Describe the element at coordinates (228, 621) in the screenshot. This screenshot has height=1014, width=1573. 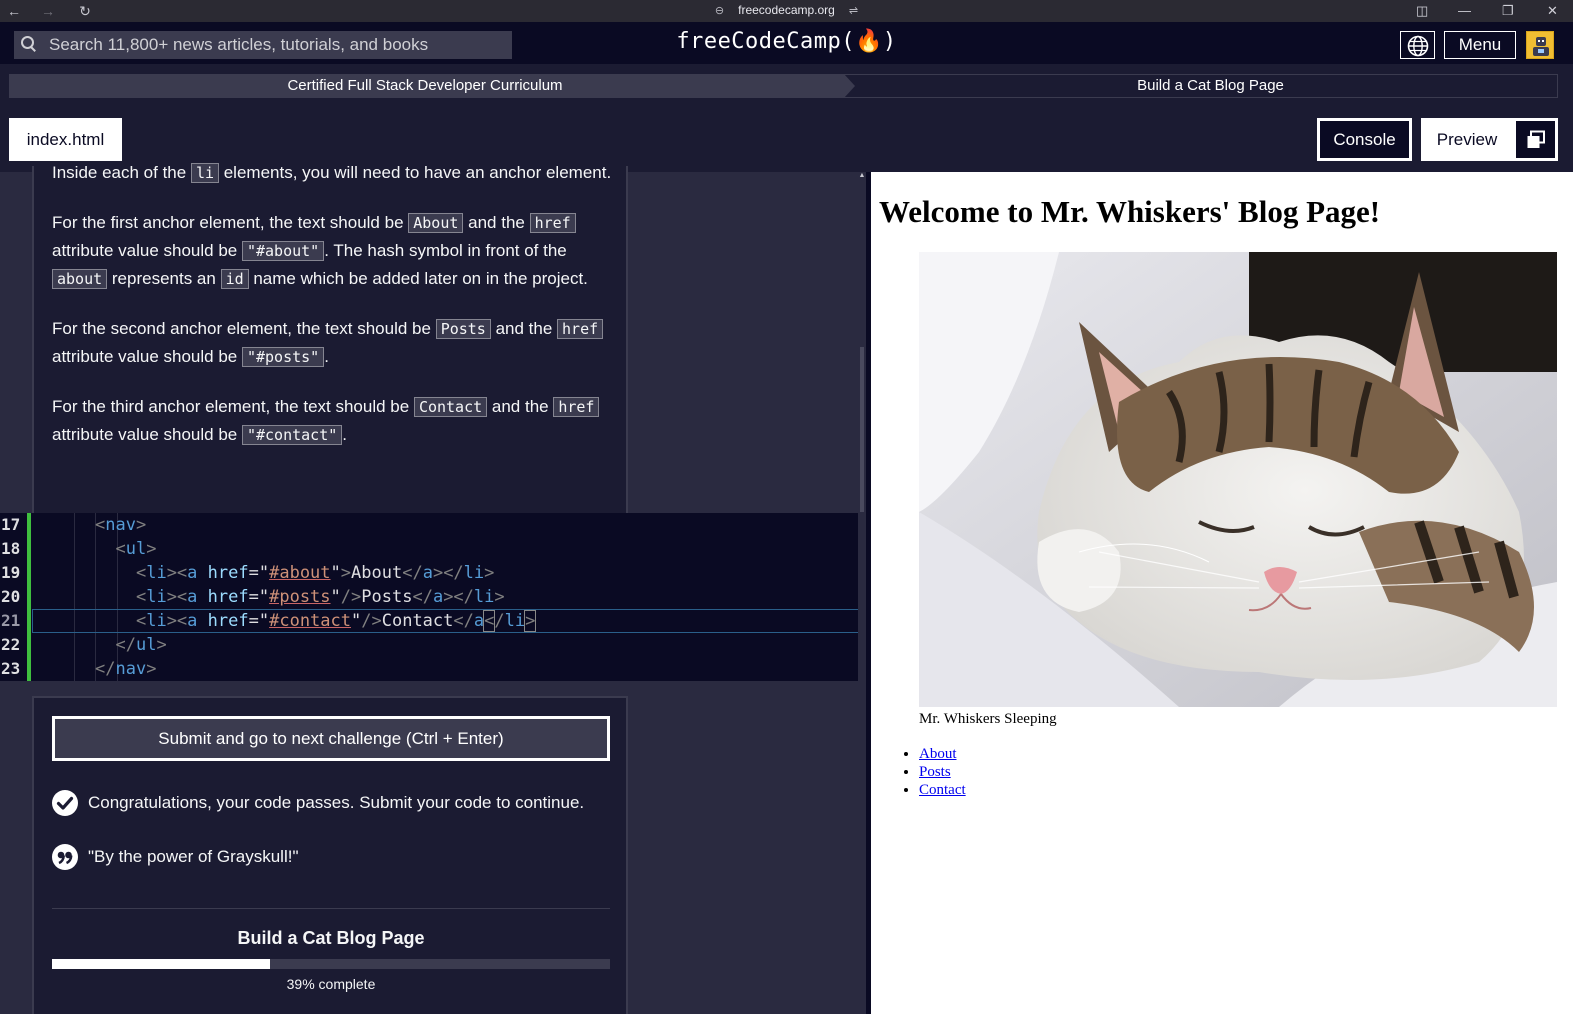
I see `code-token: href` at that location.